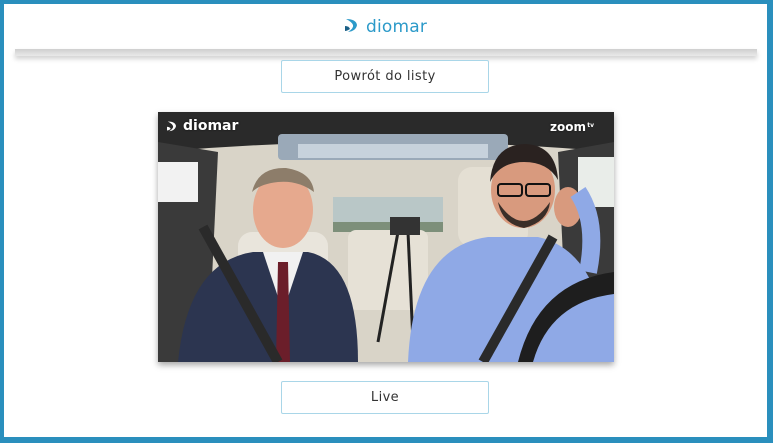  What do you see at coordinates (385, 76) in the screenshot?
I see `back-to-list-button: Powrót do listy` at bounding box center [385, 76].